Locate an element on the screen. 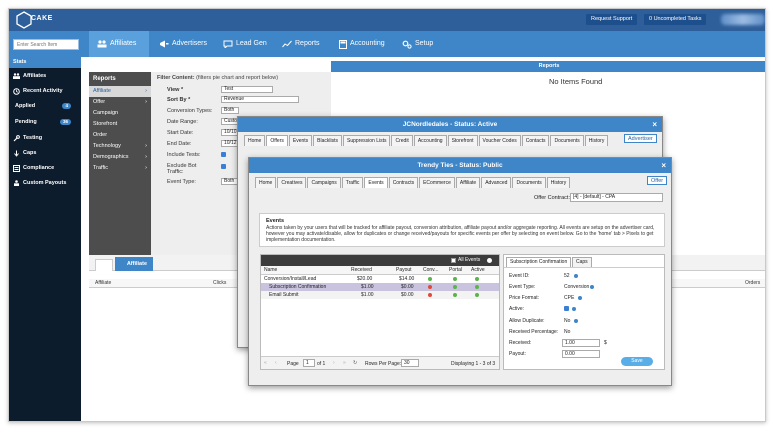 Image resolution: width=772 pixels, height=429 pixels. rows-per-page-select: 30 is located at coordinates (410, 363).